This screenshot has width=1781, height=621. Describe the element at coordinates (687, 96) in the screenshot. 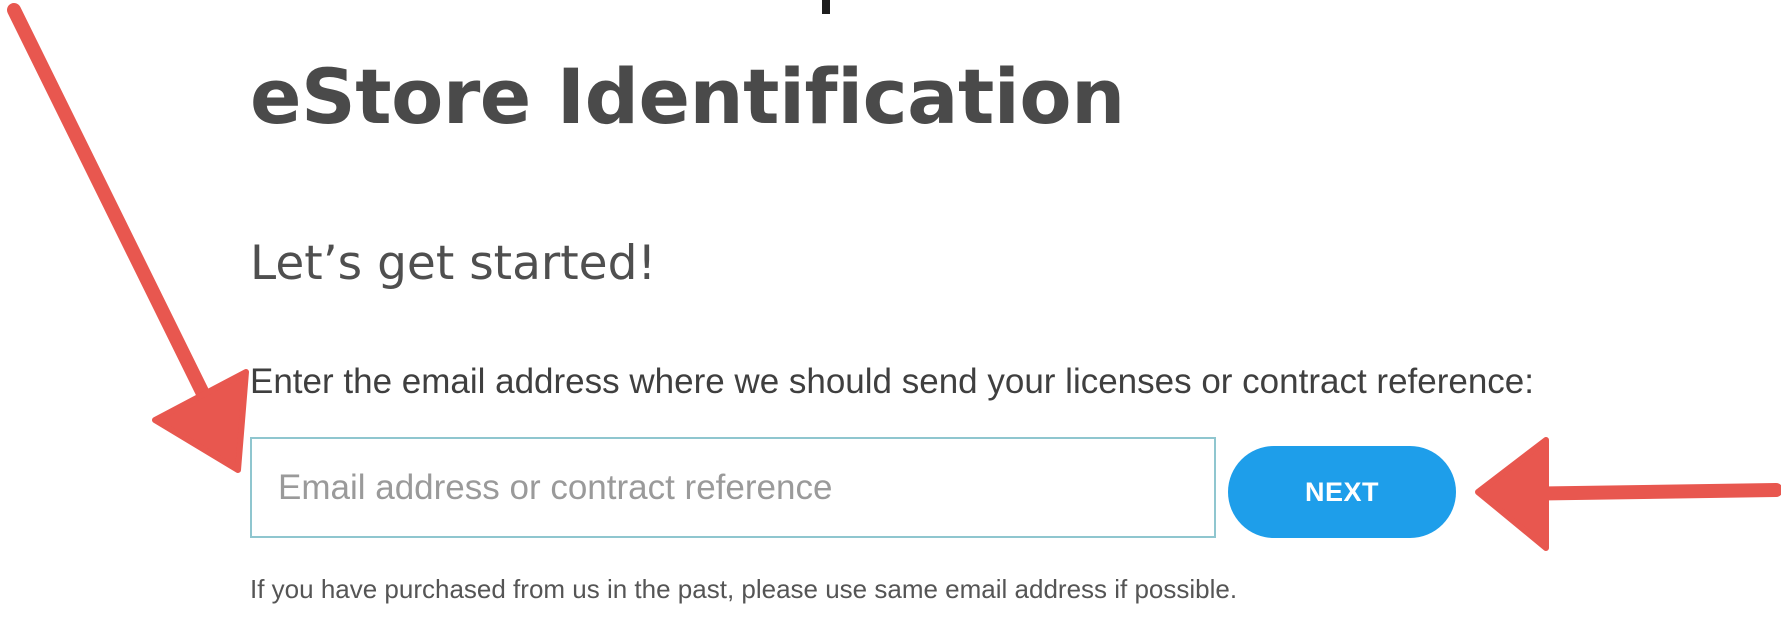

I see `page-title: eStore Identification` at that location.